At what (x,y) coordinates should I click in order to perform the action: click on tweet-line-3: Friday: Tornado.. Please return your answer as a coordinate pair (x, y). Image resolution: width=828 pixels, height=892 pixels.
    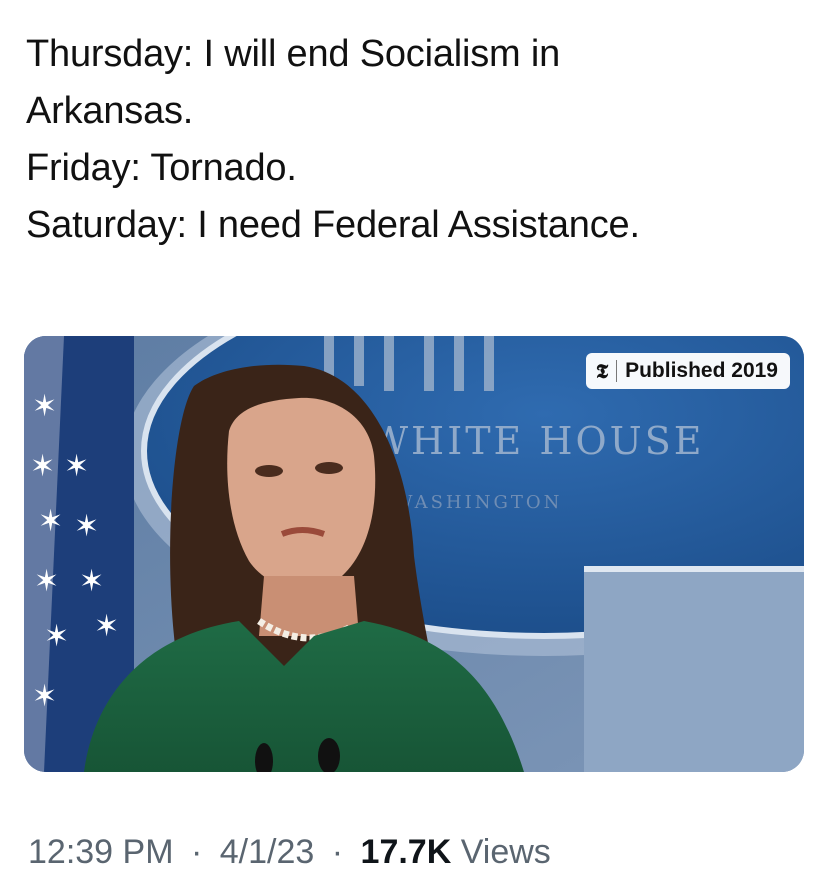
    Looking at the image, I should click on (161, 168).